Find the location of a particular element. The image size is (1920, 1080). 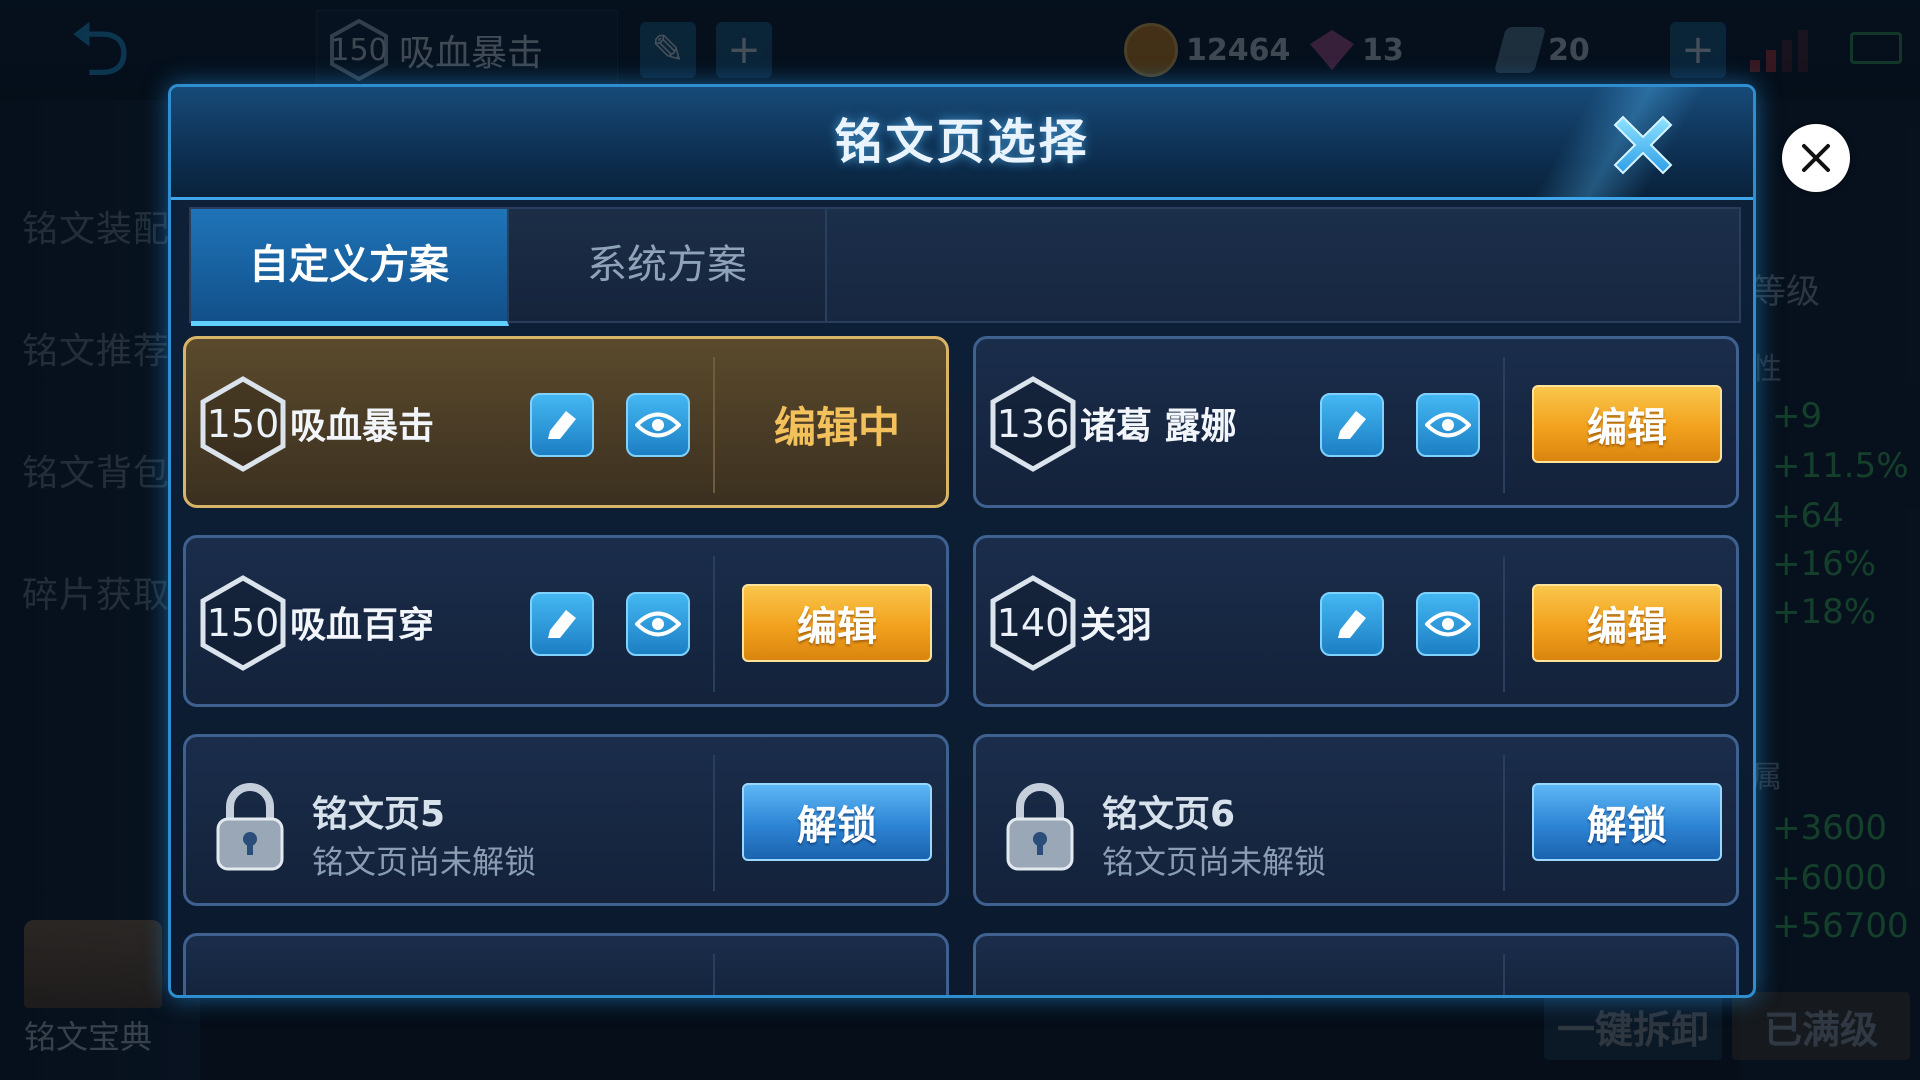

rune-page-card: 150 吸血百穿 编辑 is located at coordinates (566, 621).